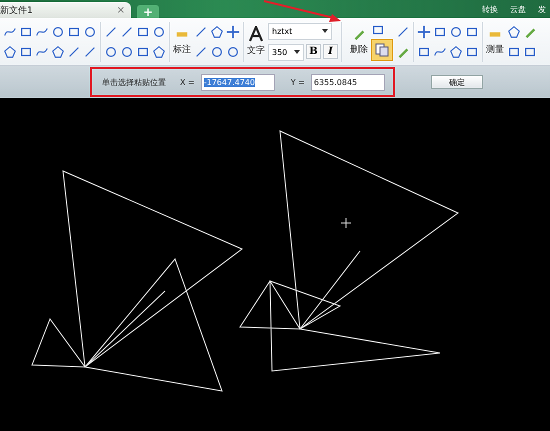  I want to click on y-input: 6355.0845, so click(347, 82).